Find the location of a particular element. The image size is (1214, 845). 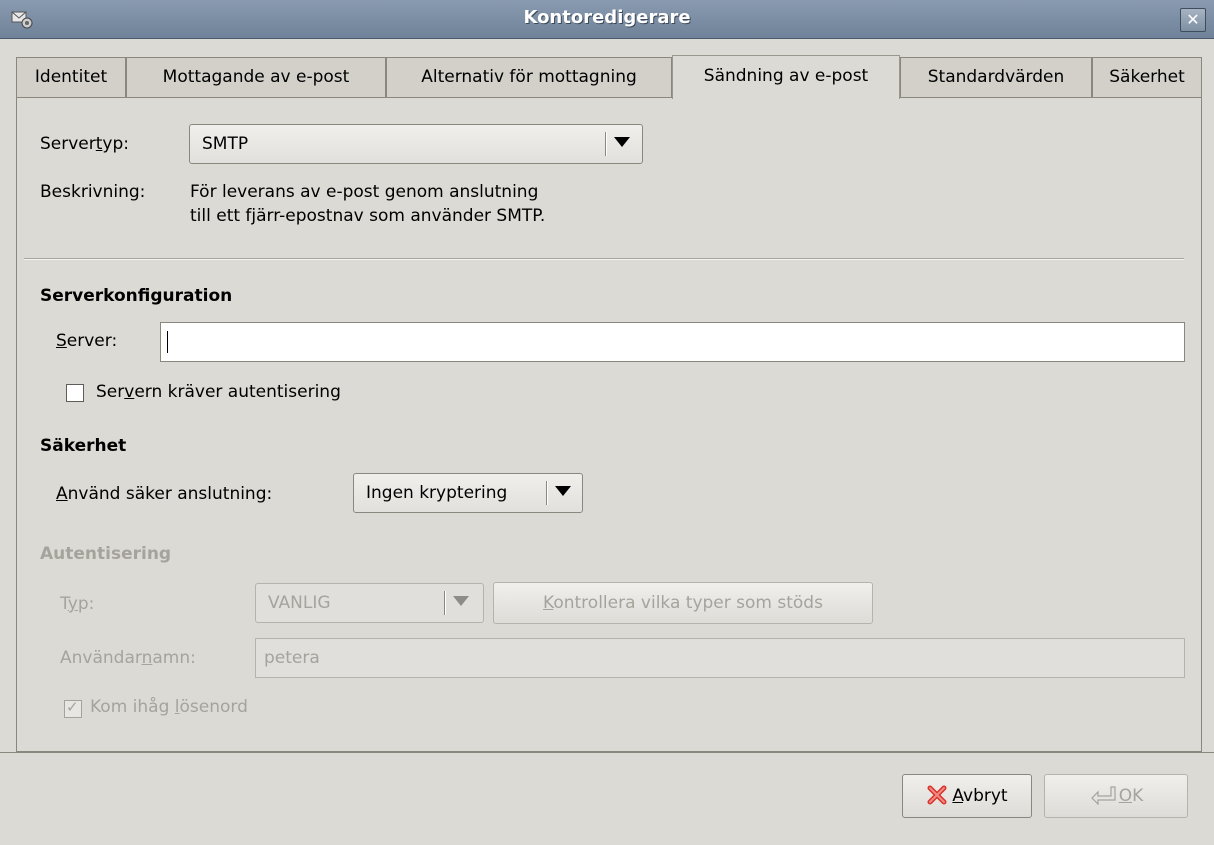

window-title: Kontoredigerare is located at coordinates (607, 17).